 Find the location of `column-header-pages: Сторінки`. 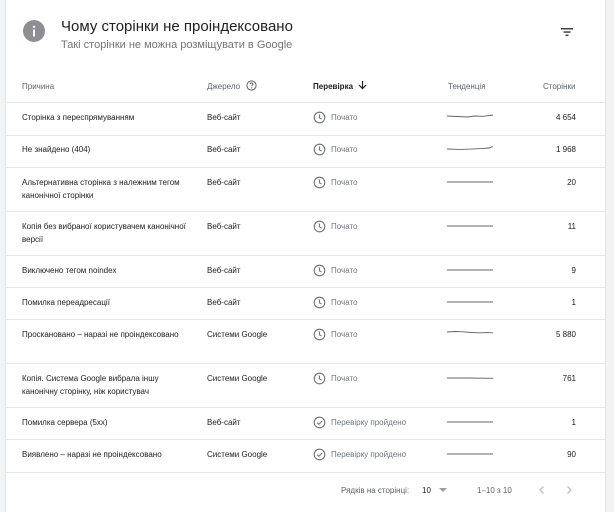

column-header-pages: Сторінки is located at coordinates (559, 86).